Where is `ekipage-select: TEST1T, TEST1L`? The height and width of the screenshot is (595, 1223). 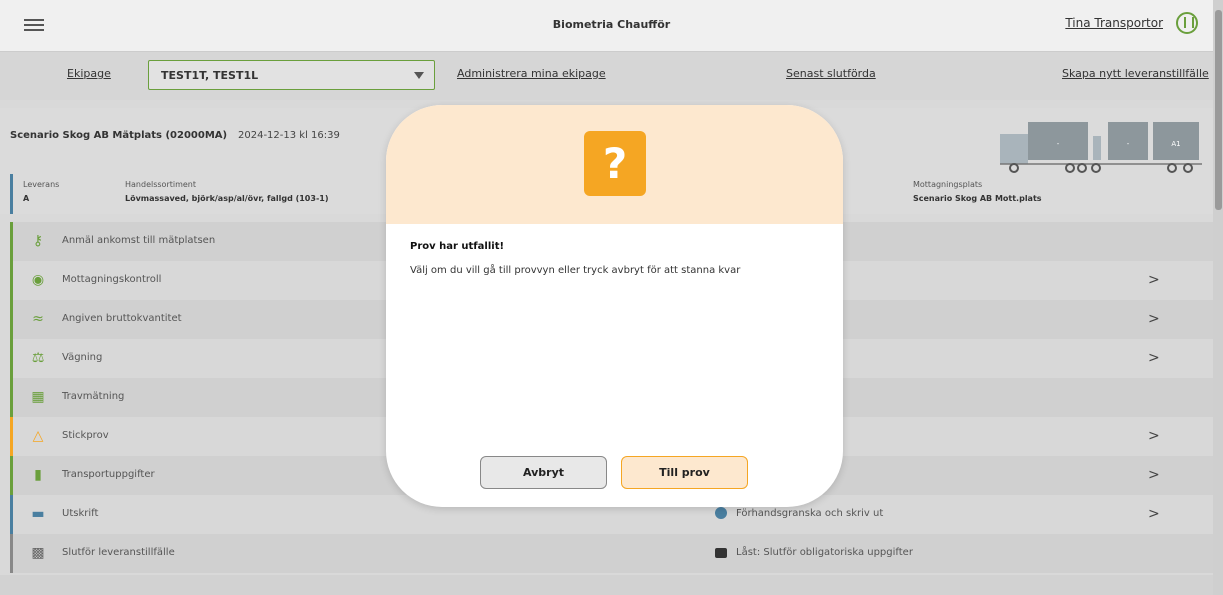 ekipage-select: TEST1T, TEST1L is located at coordinates (291, 75).